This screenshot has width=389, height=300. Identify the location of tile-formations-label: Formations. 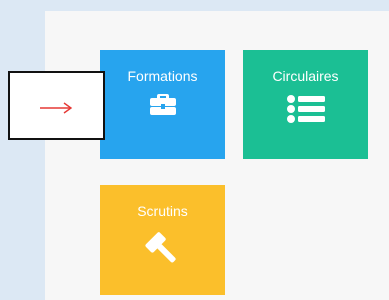
(162, 76).